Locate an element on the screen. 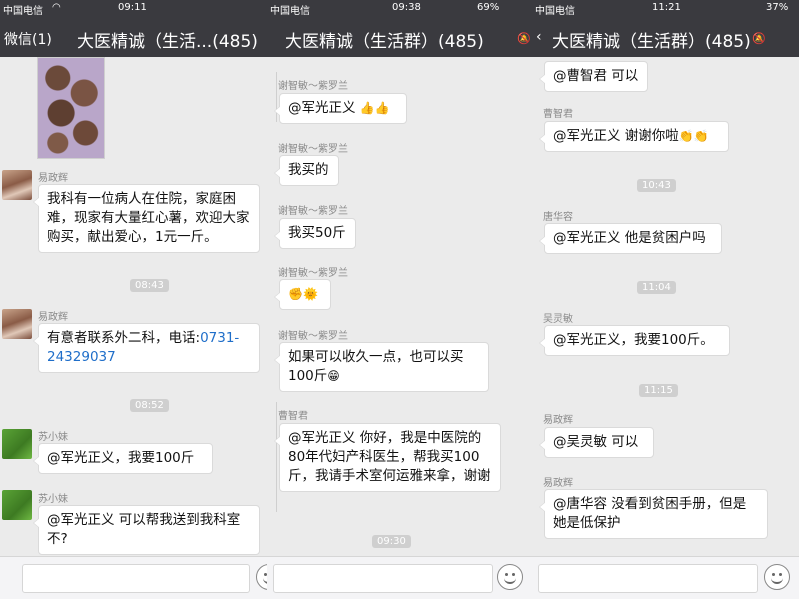 The image size is (799, 599). status-bar: 中国电信 09:38 69% is located at coordinates (399, 8).